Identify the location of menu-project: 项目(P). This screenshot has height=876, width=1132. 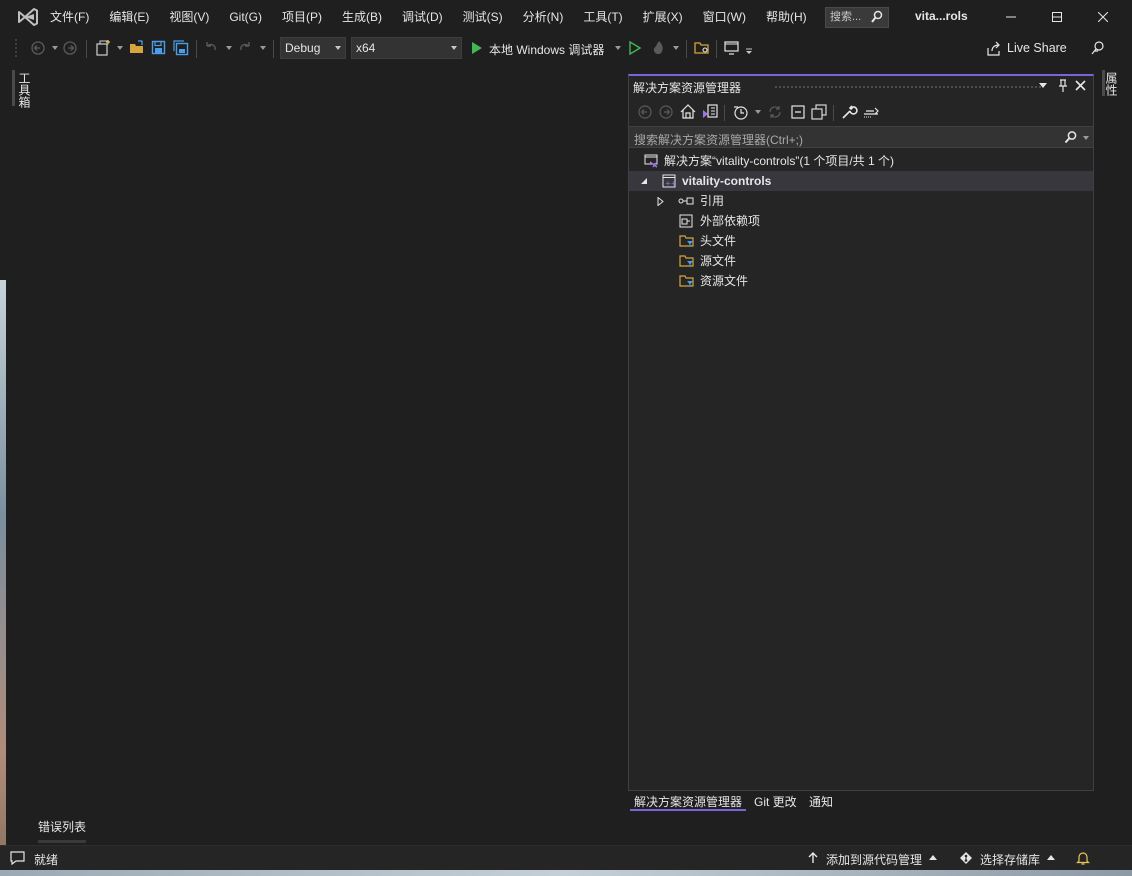
(302, 17).